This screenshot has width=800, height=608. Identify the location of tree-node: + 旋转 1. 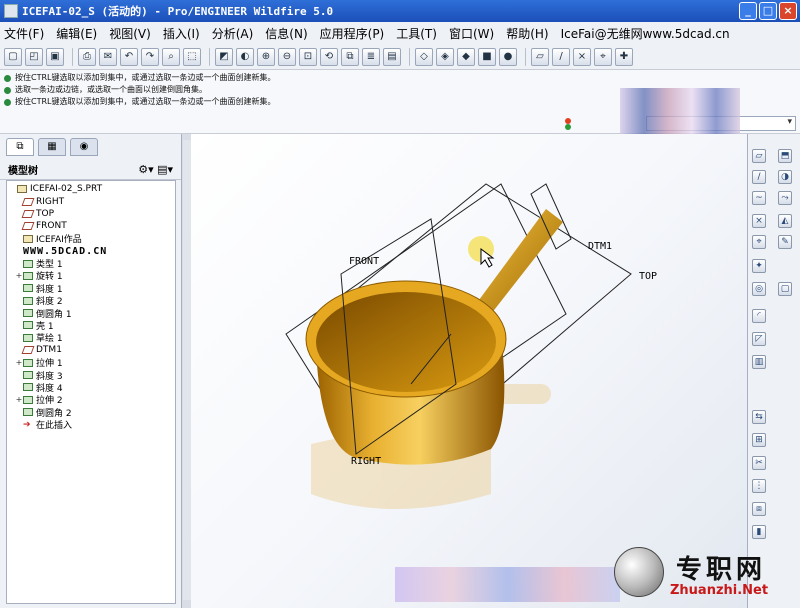
(91, 276).